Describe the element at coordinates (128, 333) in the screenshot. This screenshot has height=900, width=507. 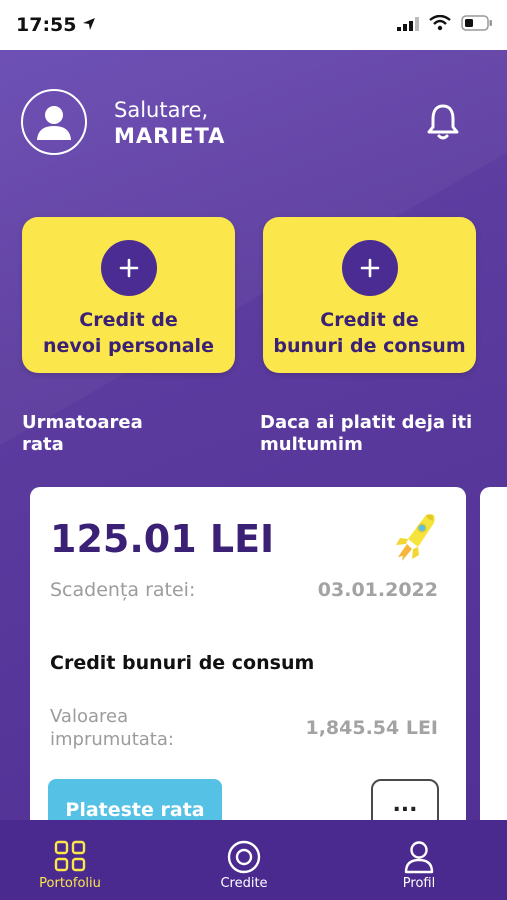
I see `tile-label: Credit de nevoi personale` at that location.